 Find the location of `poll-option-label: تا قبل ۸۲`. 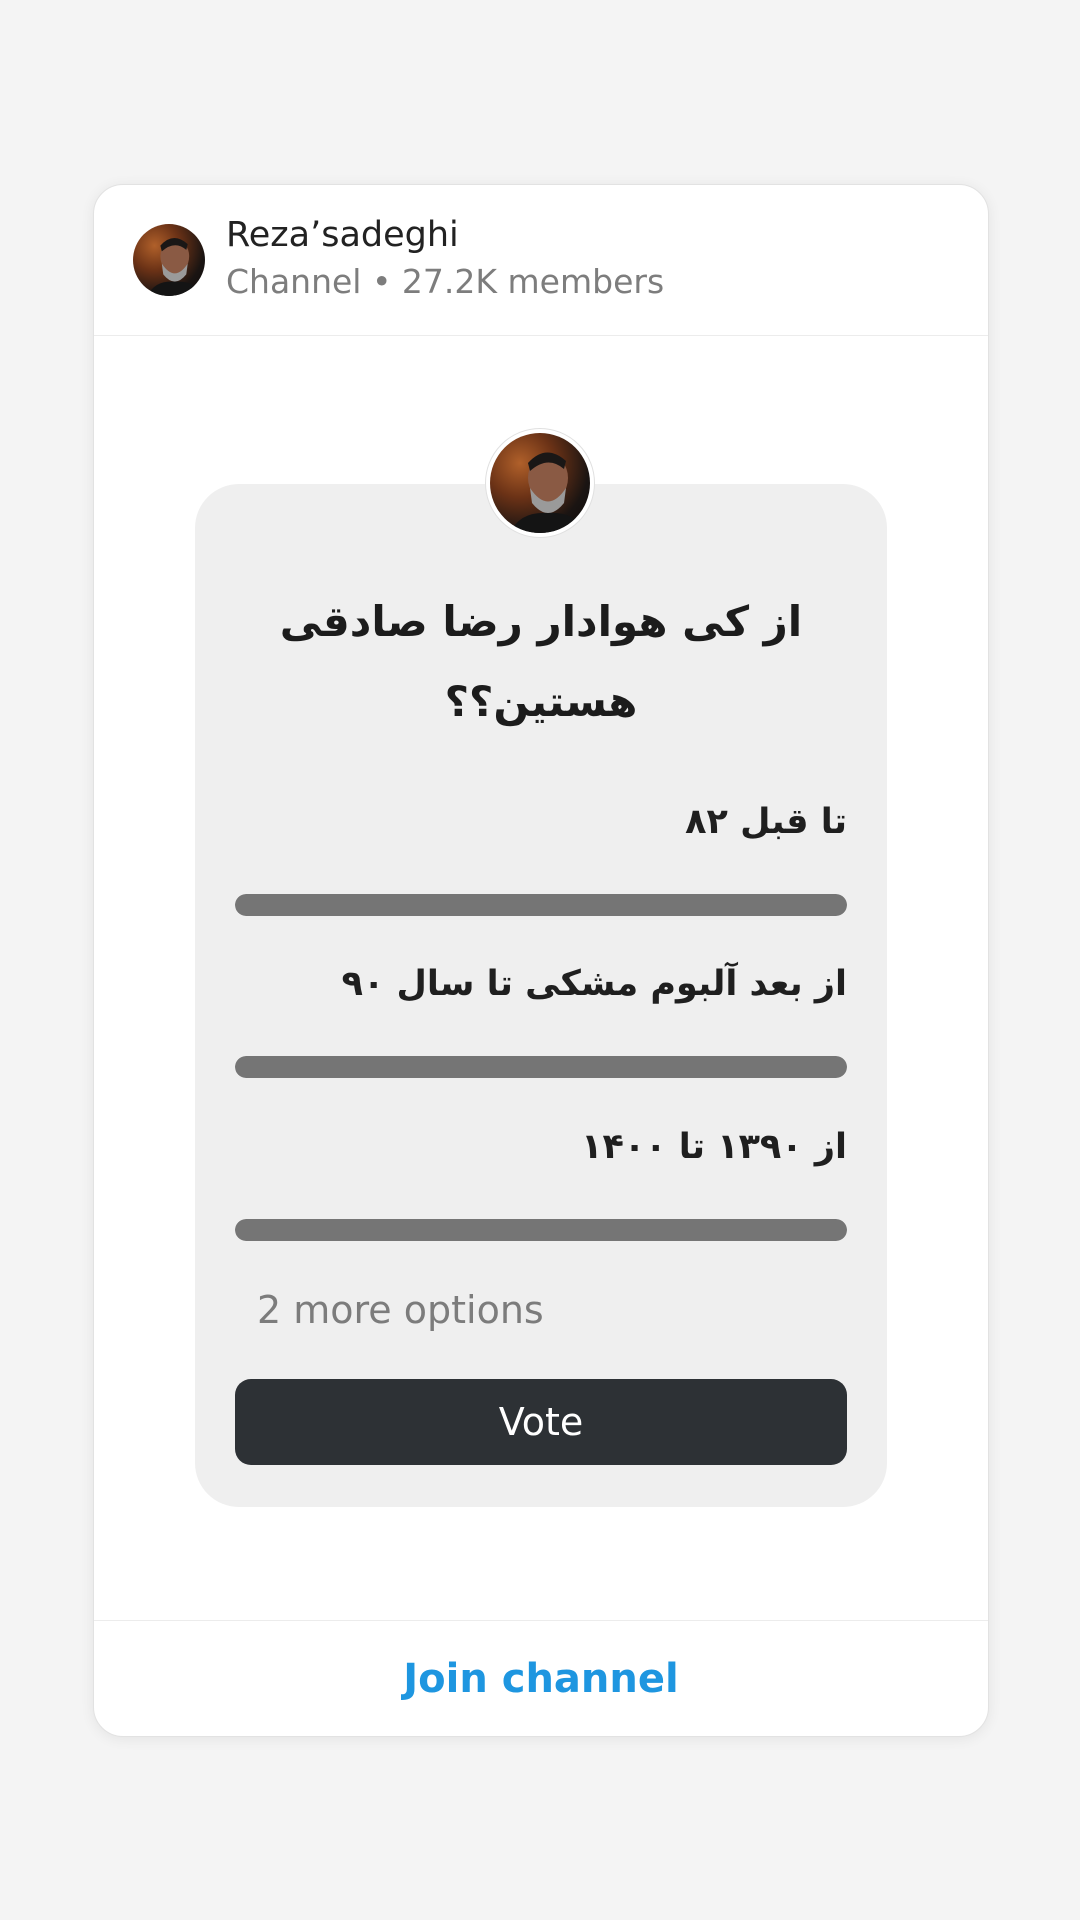

poll-option-label: تا قبل ۸۲ is located at coordinates (766, 822).